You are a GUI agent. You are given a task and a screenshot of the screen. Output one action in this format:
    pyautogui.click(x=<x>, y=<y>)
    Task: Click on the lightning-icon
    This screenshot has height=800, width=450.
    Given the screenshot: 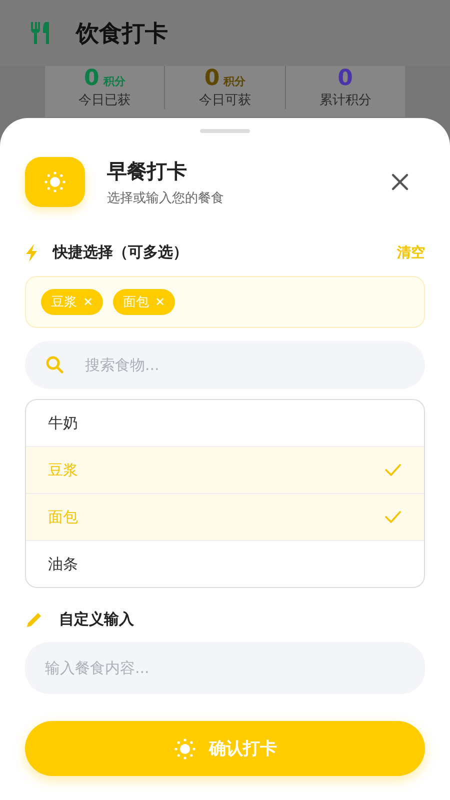 What is the action you would take?
    pyautogui.click(x=32, y=253)
    